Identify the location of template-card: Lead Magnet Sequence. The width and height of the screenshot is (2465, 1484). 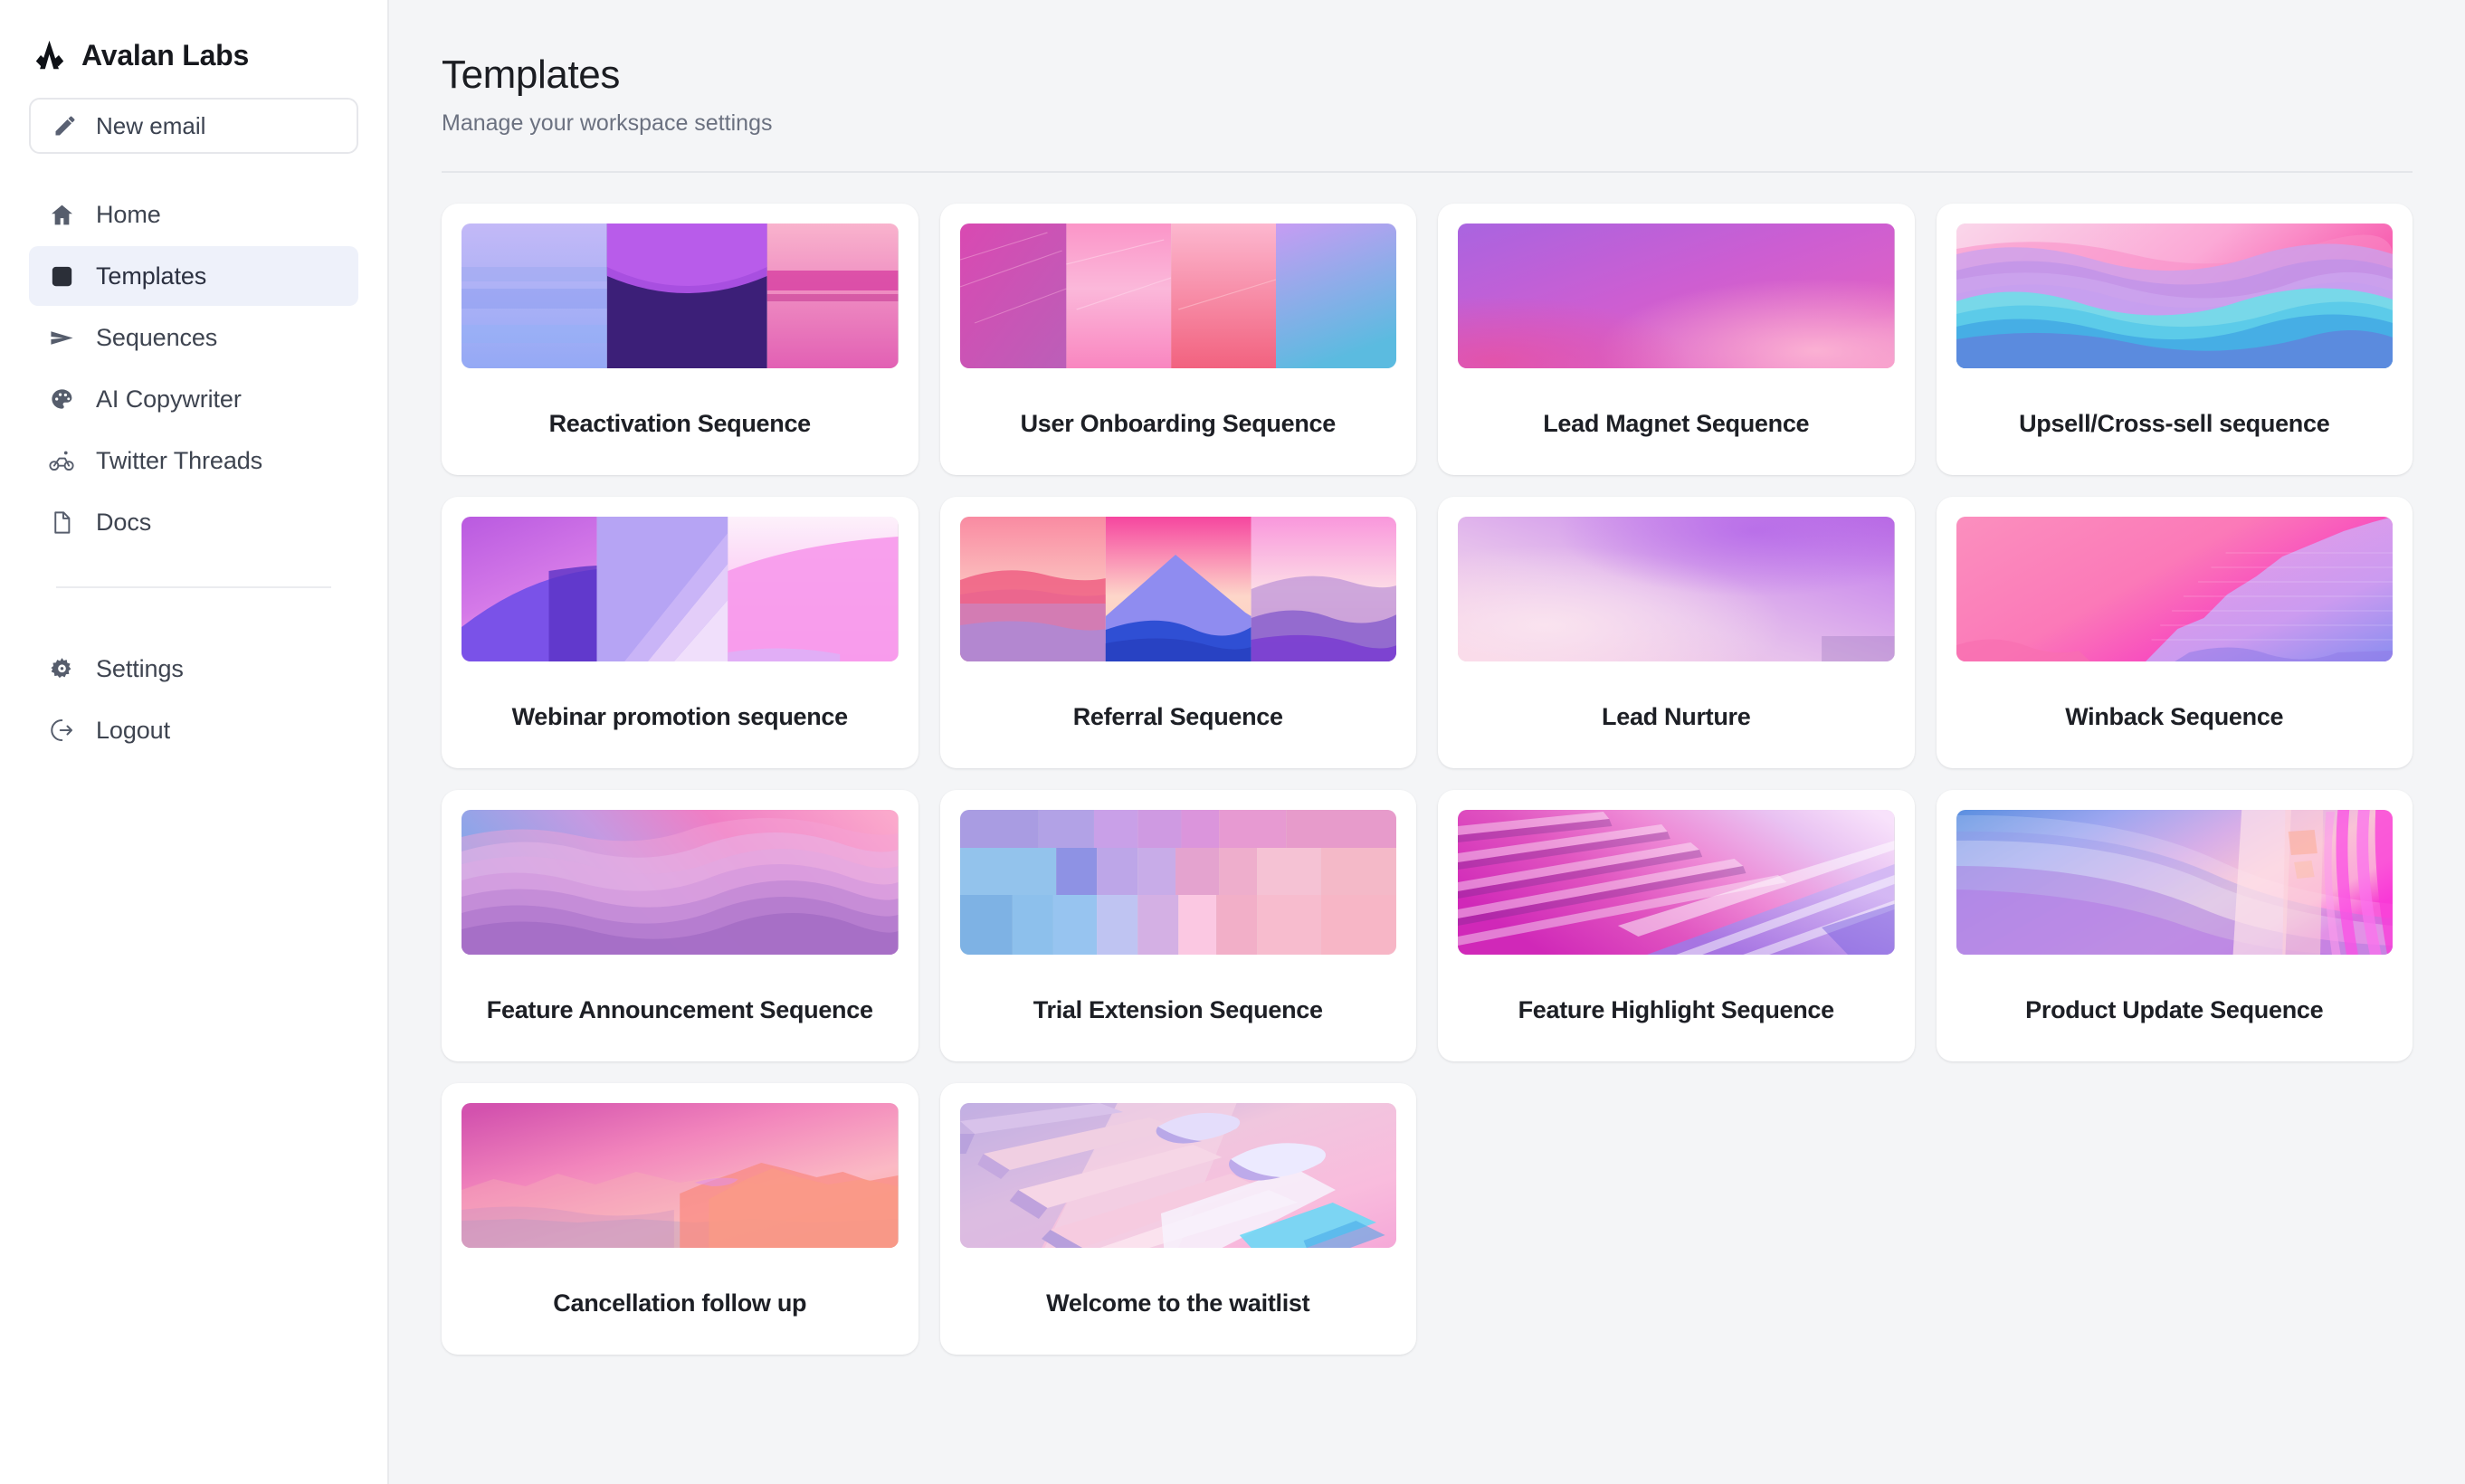
(1676, 339).